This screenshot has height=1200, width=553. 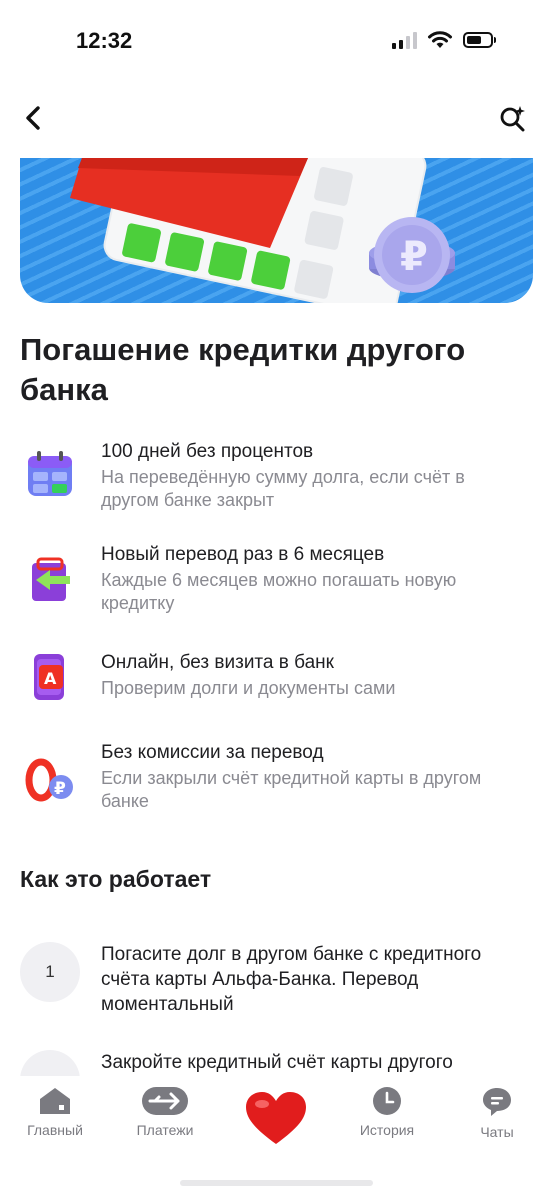 What do you see at coordinates (387, 1101) in the screenshot?
I see `clock-icon` at bounding box center [387, 1101].